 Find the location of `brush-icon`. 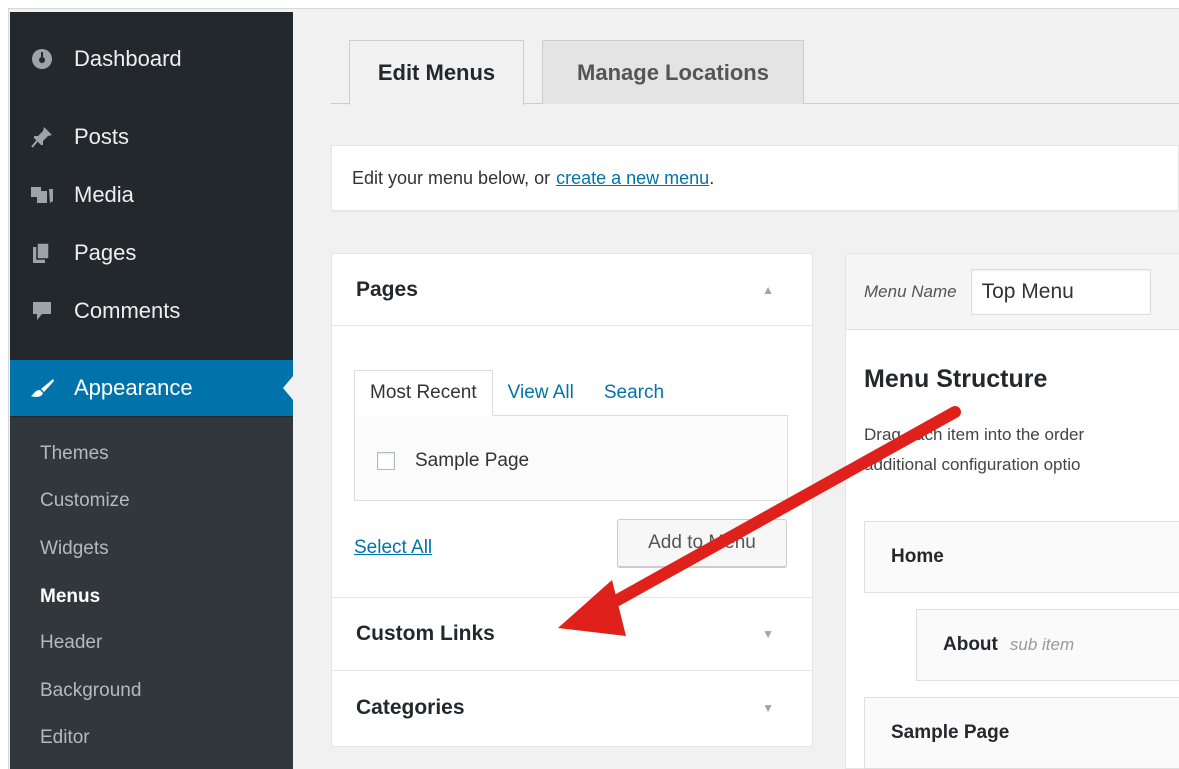

brush-icon is located at coordinates (42, 388).